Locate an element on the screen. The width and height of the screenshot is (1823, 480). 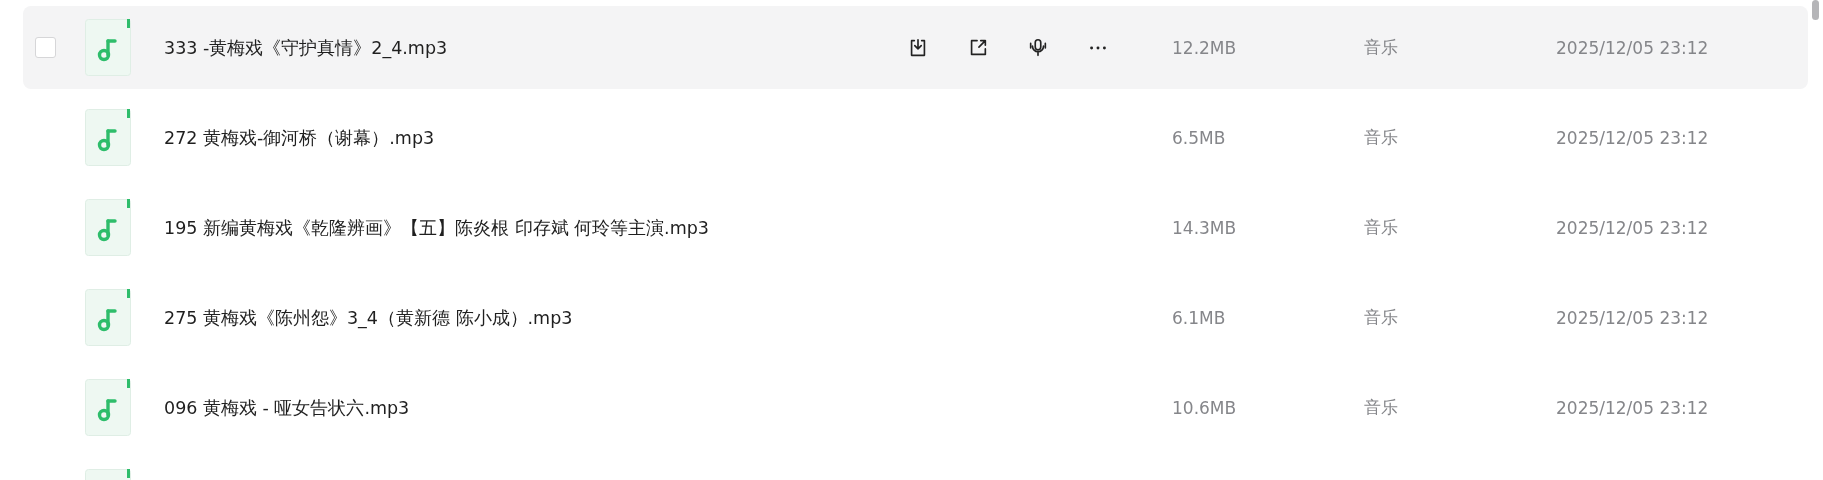
file-name: 096 黄梅戏 - 哑女告状六.mp3 is located at coordinates (287, 408).